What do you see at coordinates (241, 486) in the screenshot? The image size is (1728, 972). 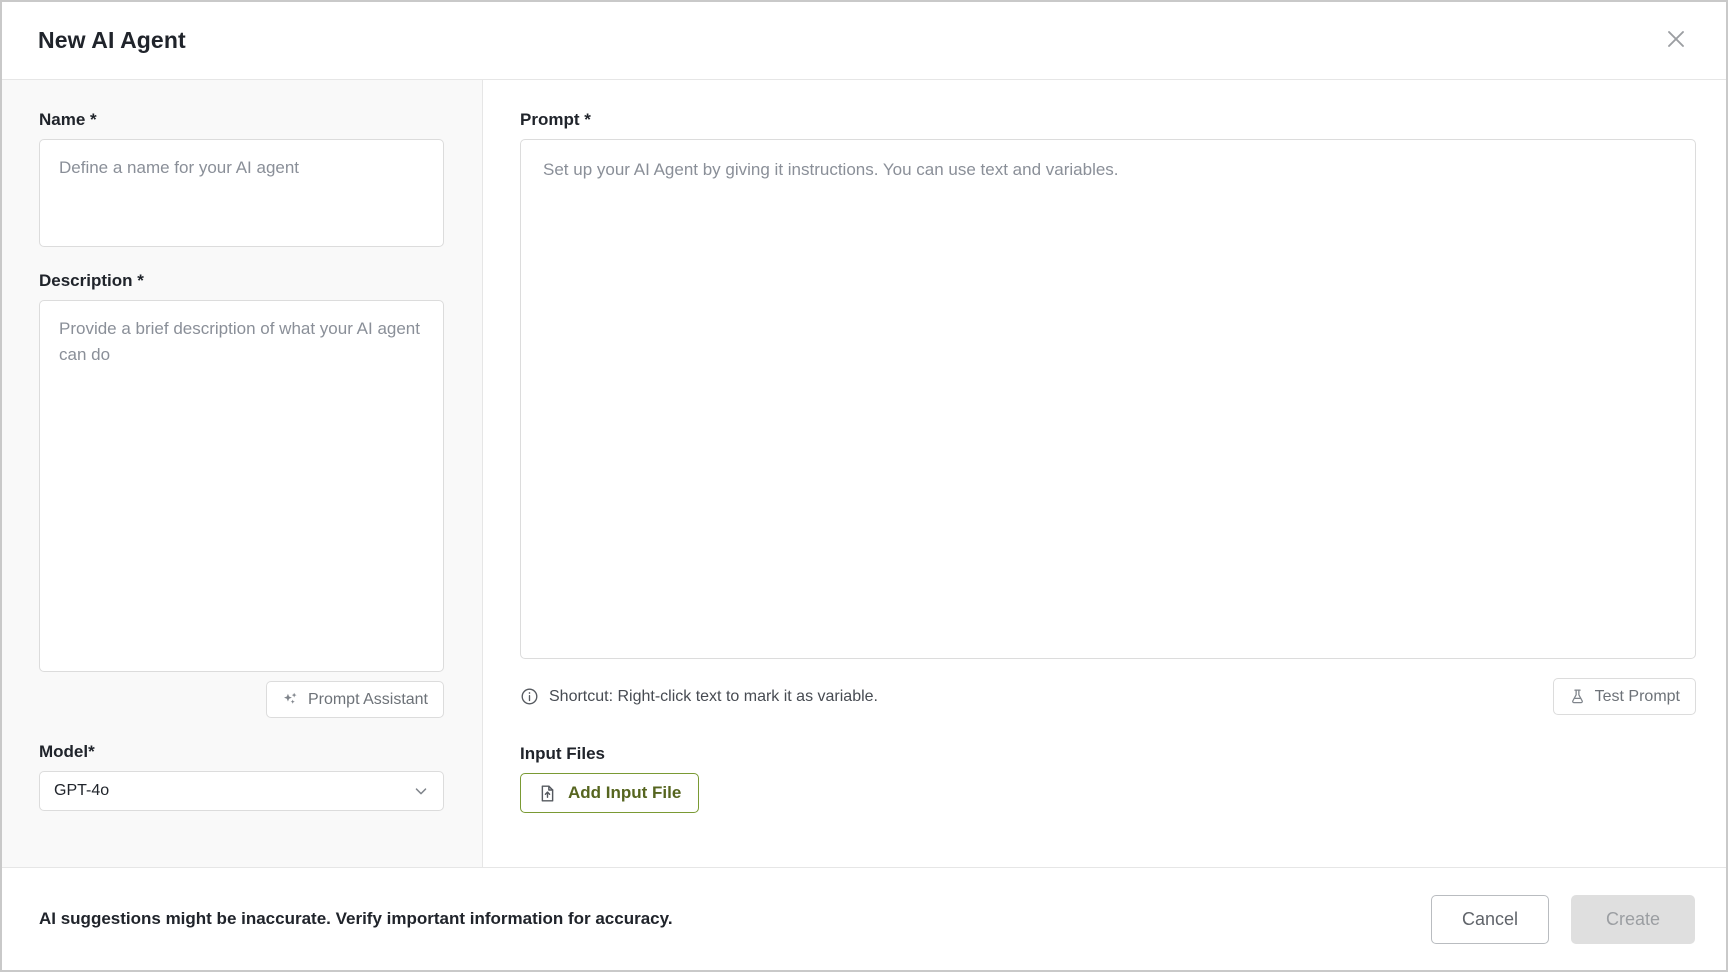 I see `description-input` at bounding box center [241, 486].